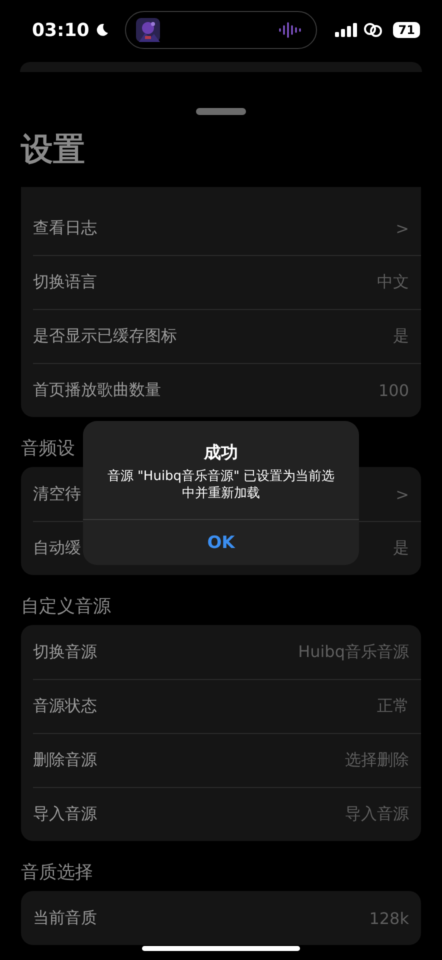 This screenshot has height=960, width=442. What do you see at coordinates (65, 918) in the screenshot?
I see `setting-label: 当前音质` at bounding box center [65, 918].